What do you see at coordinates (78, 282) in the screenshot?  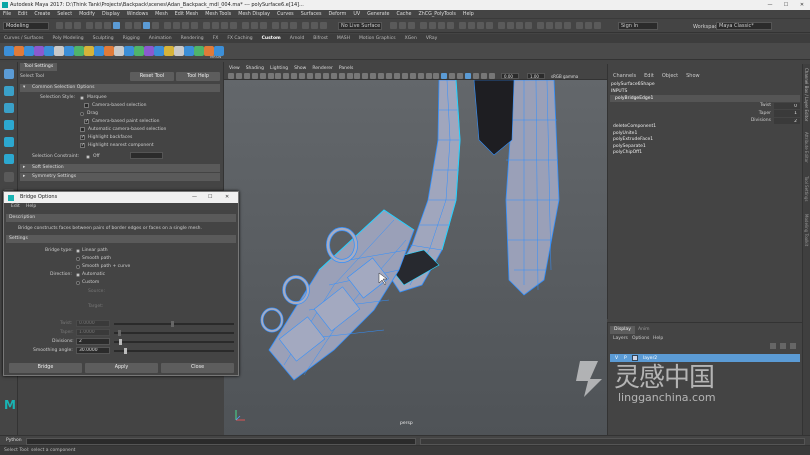 I see `custom-radio` at bounding box center [78, 282].